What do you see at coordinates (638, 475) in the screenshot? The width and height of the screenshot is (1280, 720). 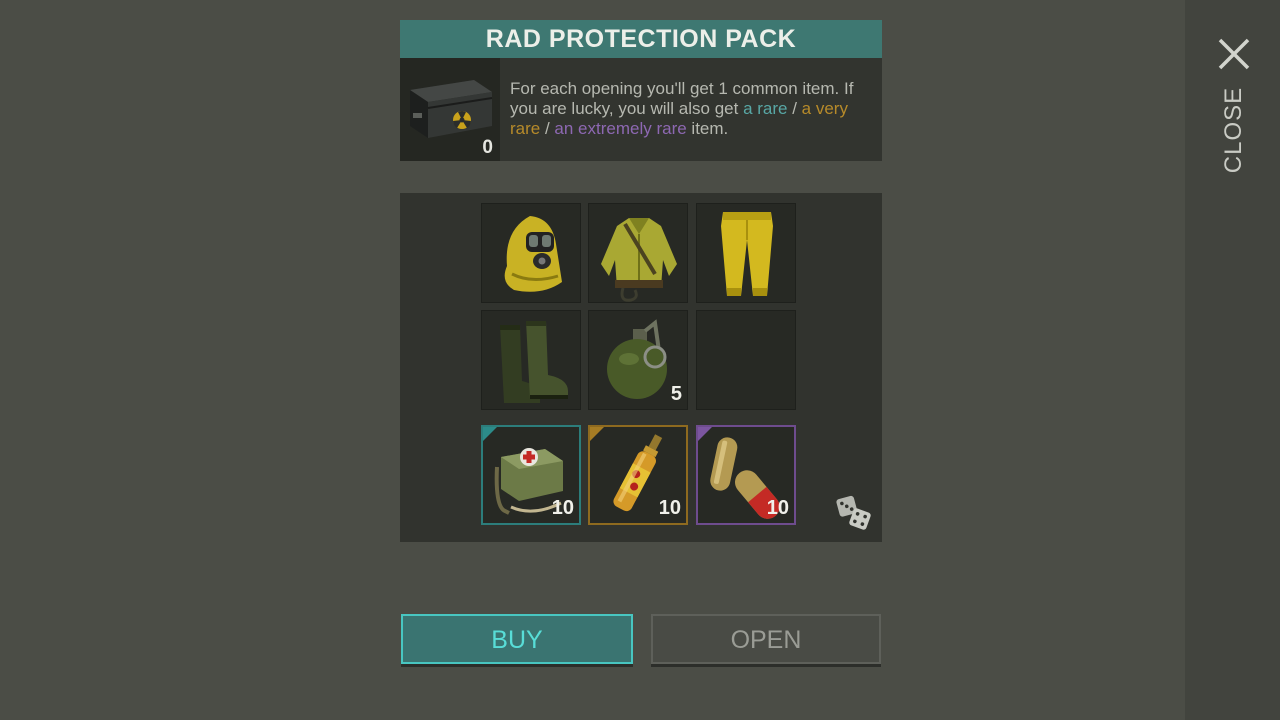 I see `item-slot-ampoule: 10` at bounding box center [638, 475].